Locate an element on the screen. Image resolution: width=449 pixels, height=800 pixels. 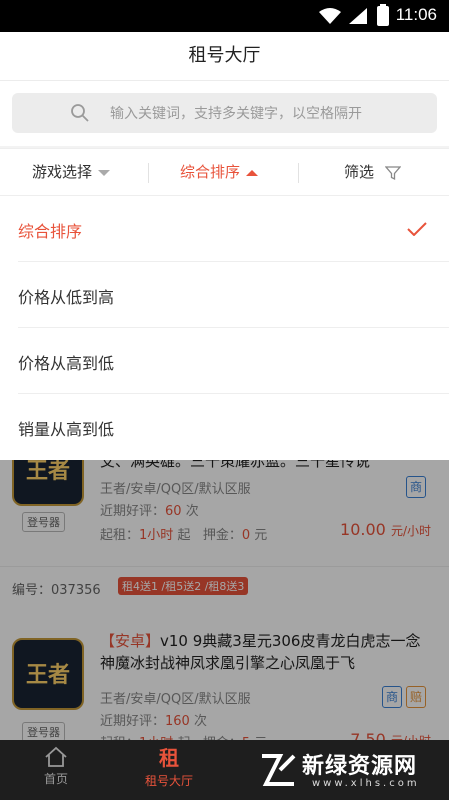
screen-filter: 筛选 is located at coordinates (373, 171).